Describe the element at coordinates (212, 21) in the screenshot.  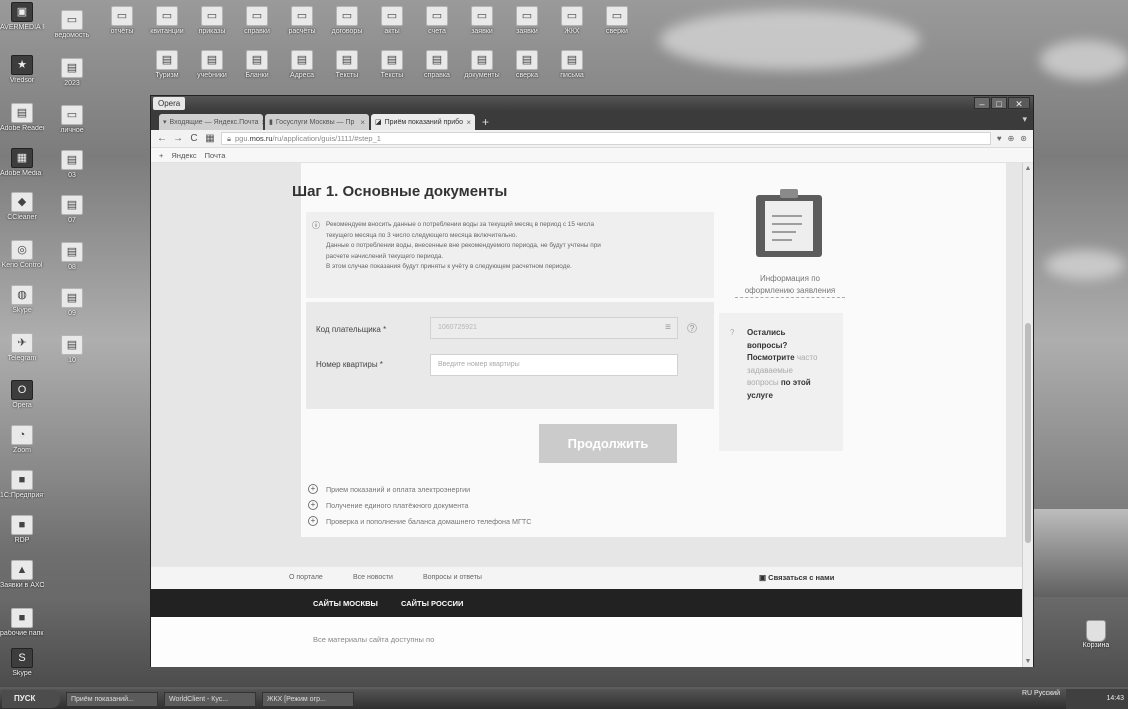
I see `desktop-icon: ▭ приказы` at that location.